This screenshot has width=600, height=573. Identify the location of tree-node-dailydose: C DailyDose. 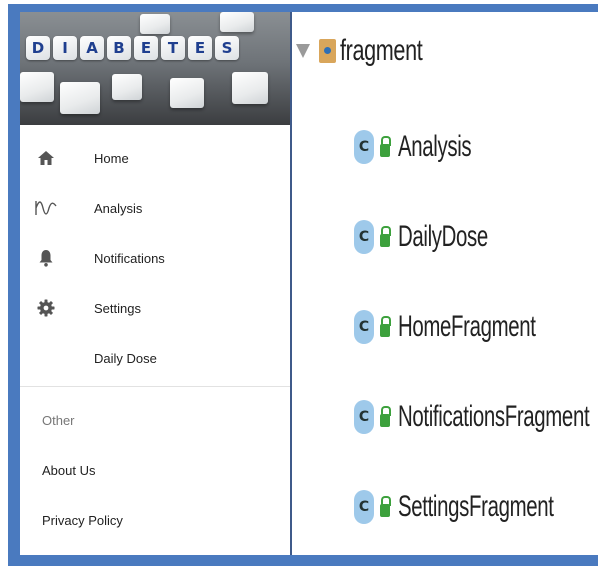
(442, 237).